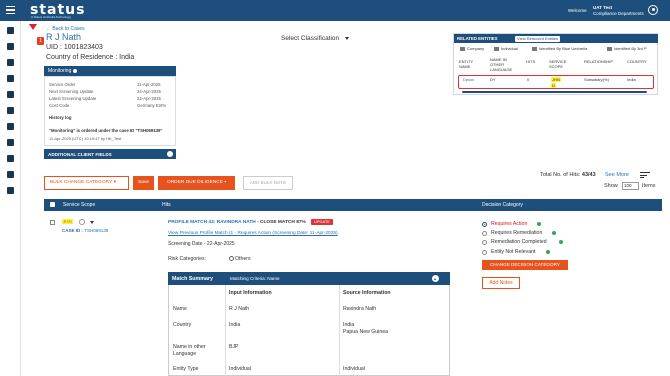  What do you see at coordinates (513, 252) in the screenshot?
I see `label-entity-not-relevant: Entity Not Relevant` at bounding box center [513, 252].